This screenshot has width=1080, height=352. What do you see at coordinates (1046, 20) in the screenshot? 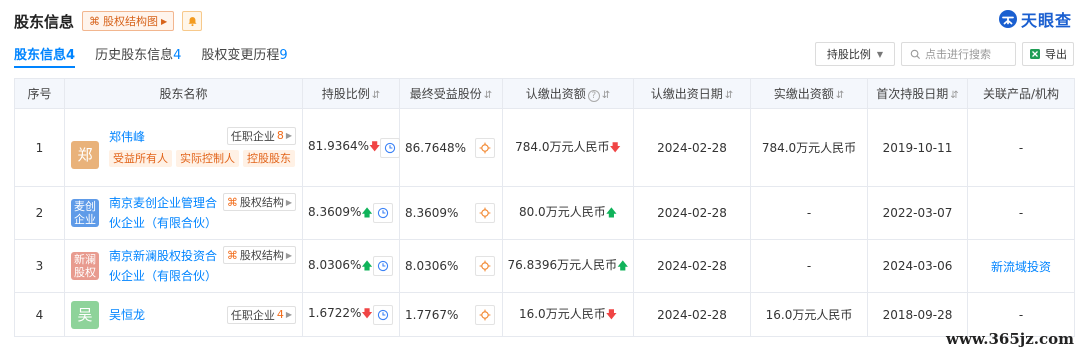
I see `brand-name: 天眼查` at bounding box center [1046, 20].